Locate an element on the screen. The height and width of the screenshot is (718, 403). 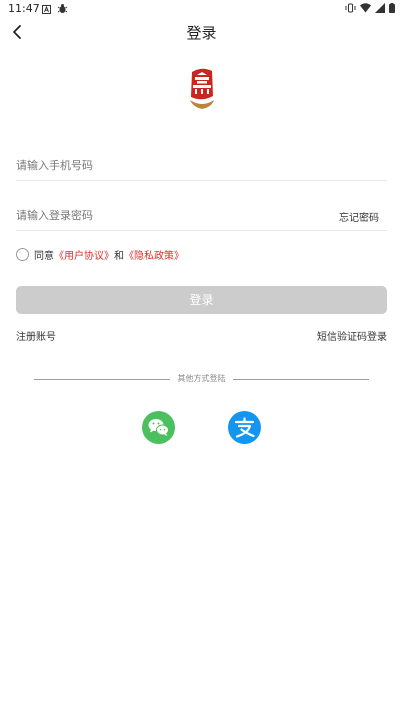
alipay-icon is located at coordinates (244, 427).